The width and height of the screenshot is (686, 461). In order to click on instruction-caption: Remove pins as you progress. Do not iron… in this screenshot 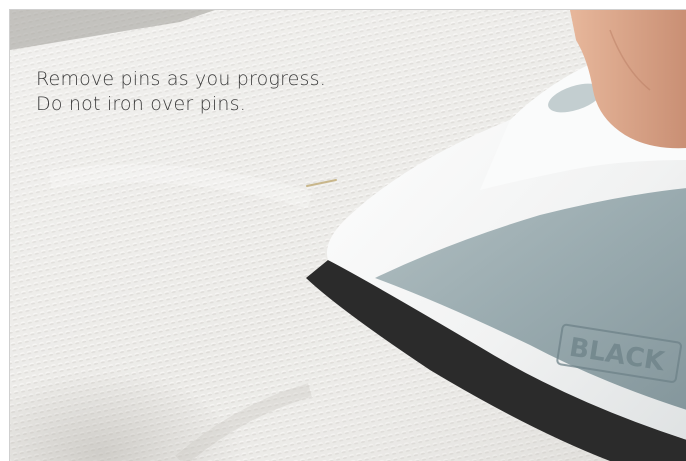, I will do `click(181, 92)`.